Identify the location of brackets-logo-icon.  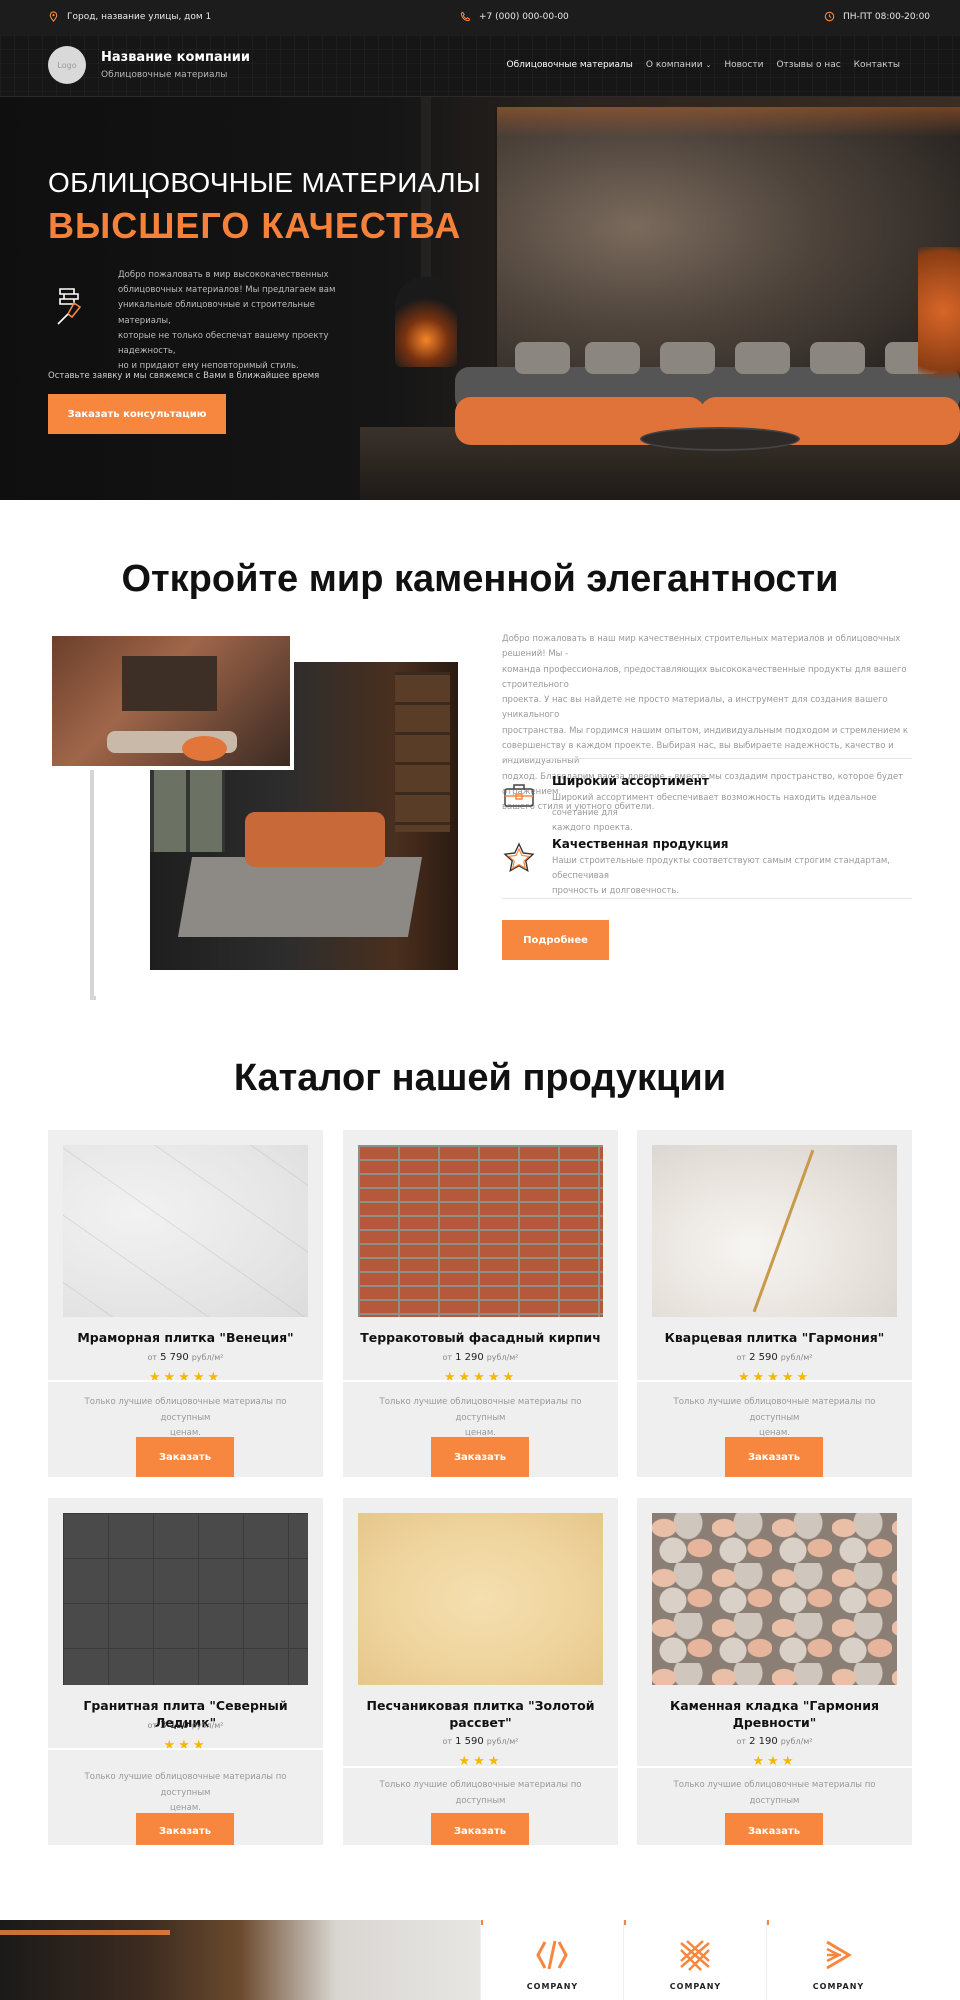
(552, 1955).